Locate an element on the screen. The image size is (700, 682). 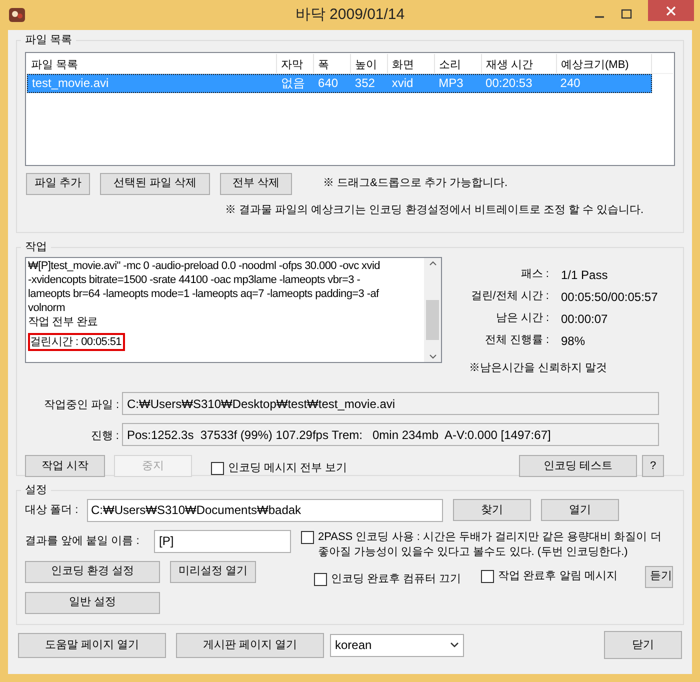
warning-text: ※남은시간을 신뢰하지 말것 is located at coordinates (538, 368).